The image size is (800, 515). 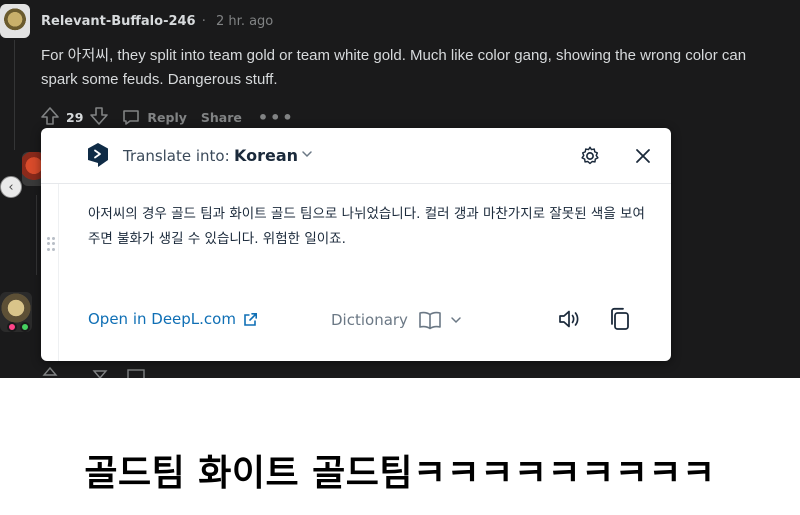 I want to click on upvote-icon, so click(x=50, y=117).